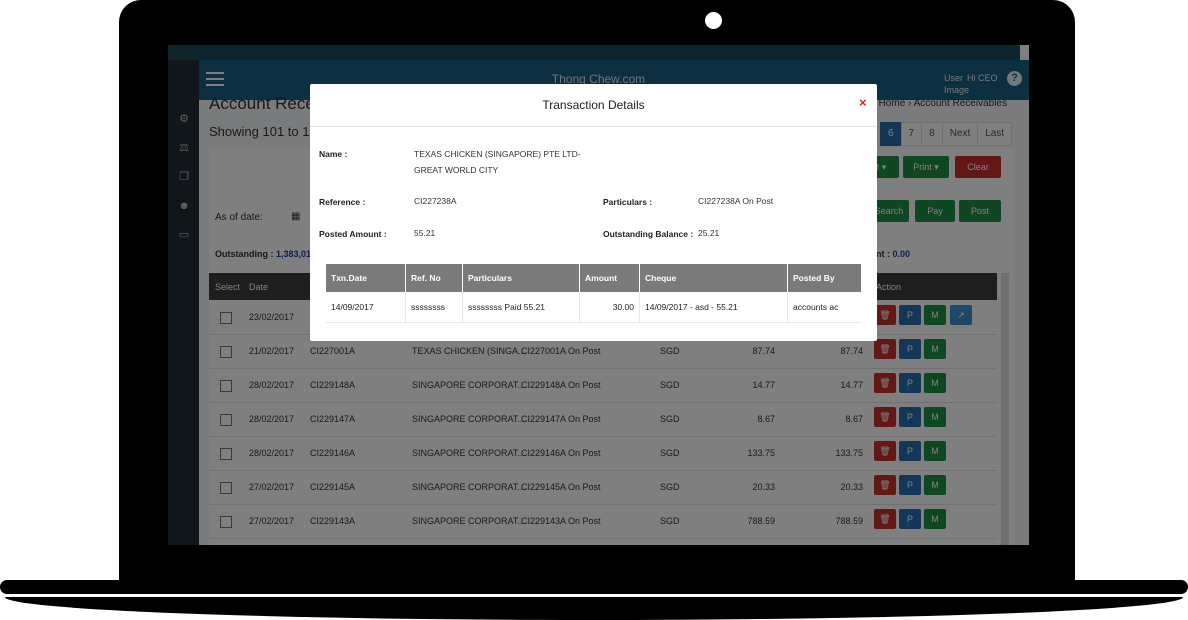 The width and height of the screenshot is (1188, 620). What do you see at coordinates (435, 201) in the screenshot?
I see `reference-value: CI227238A` at bounding box center [435, 201].